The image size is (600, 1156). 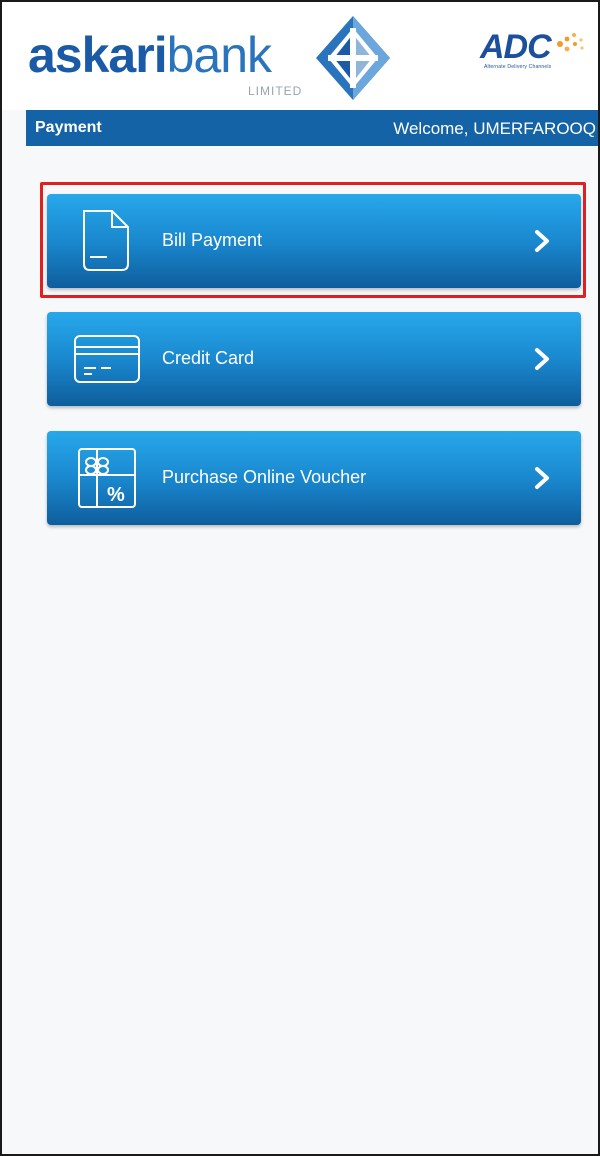 What do you see at coordinates (516, 47) in the screenshot?
I see `adc-logo-text: ADC` at bounding box center [516, 47].